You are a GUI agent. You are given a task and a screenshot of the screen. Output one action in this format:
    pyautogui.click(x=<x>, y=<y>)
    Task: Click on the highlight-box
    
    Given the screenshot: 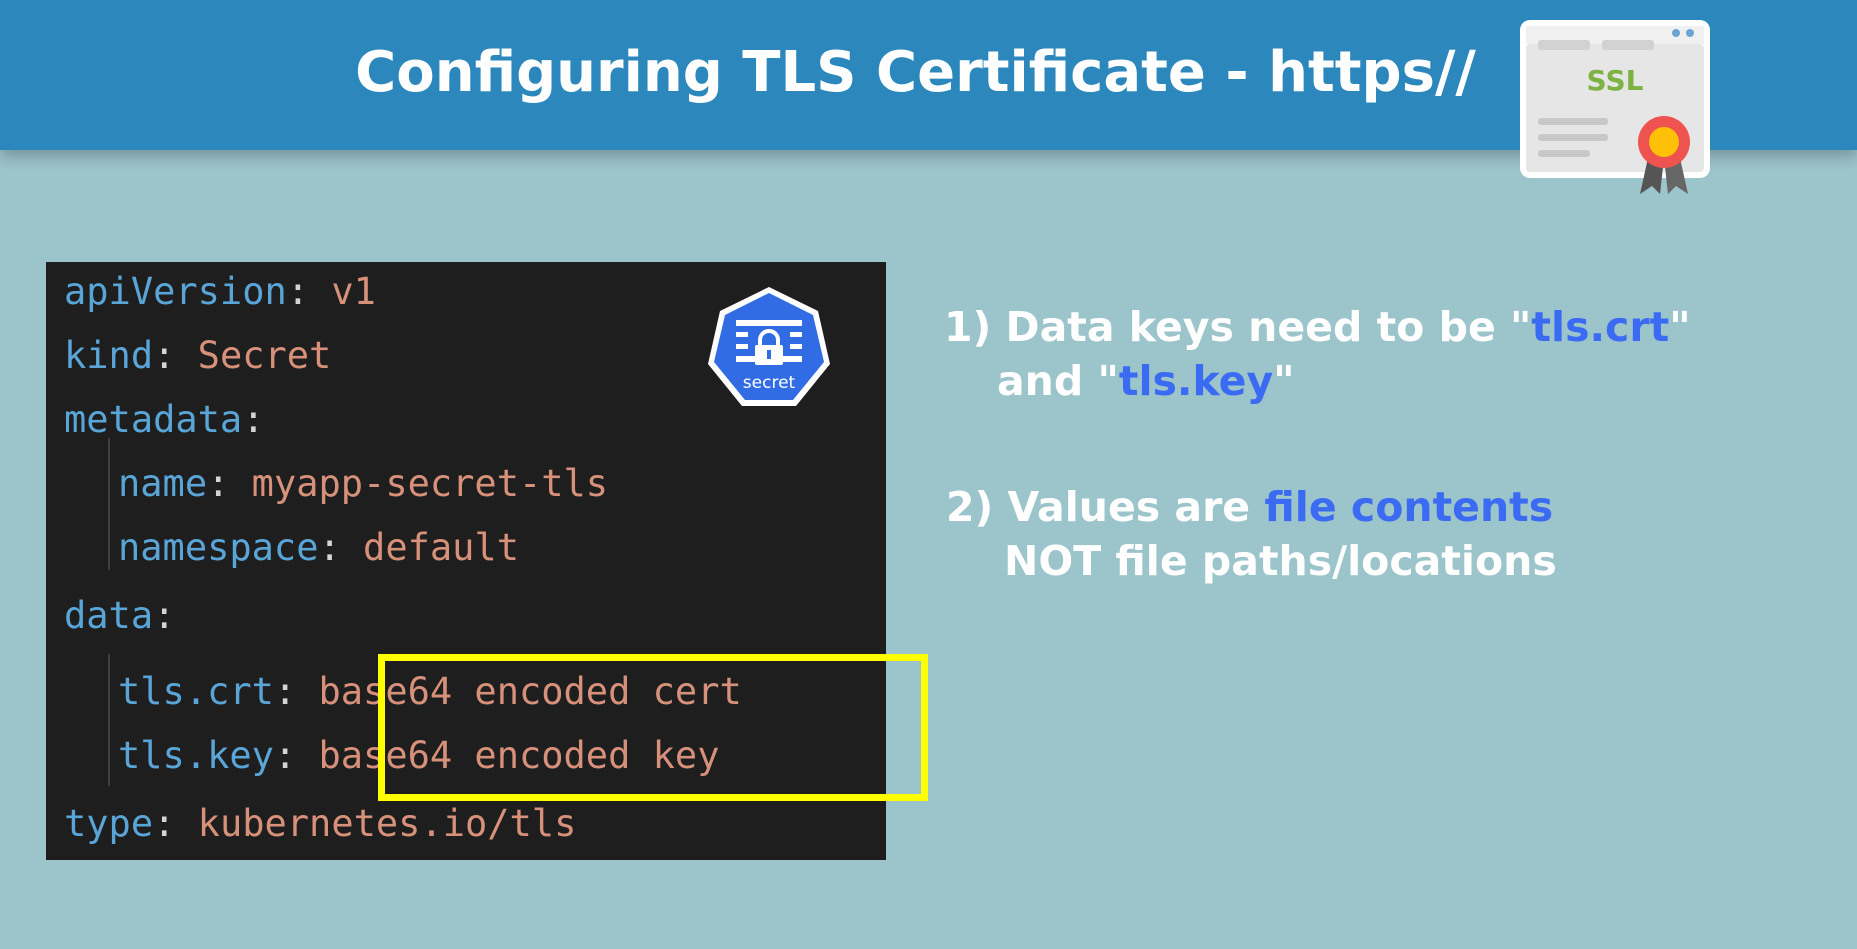 What is the action you would take?
    pyautogui.click(x=653, y=727)
    